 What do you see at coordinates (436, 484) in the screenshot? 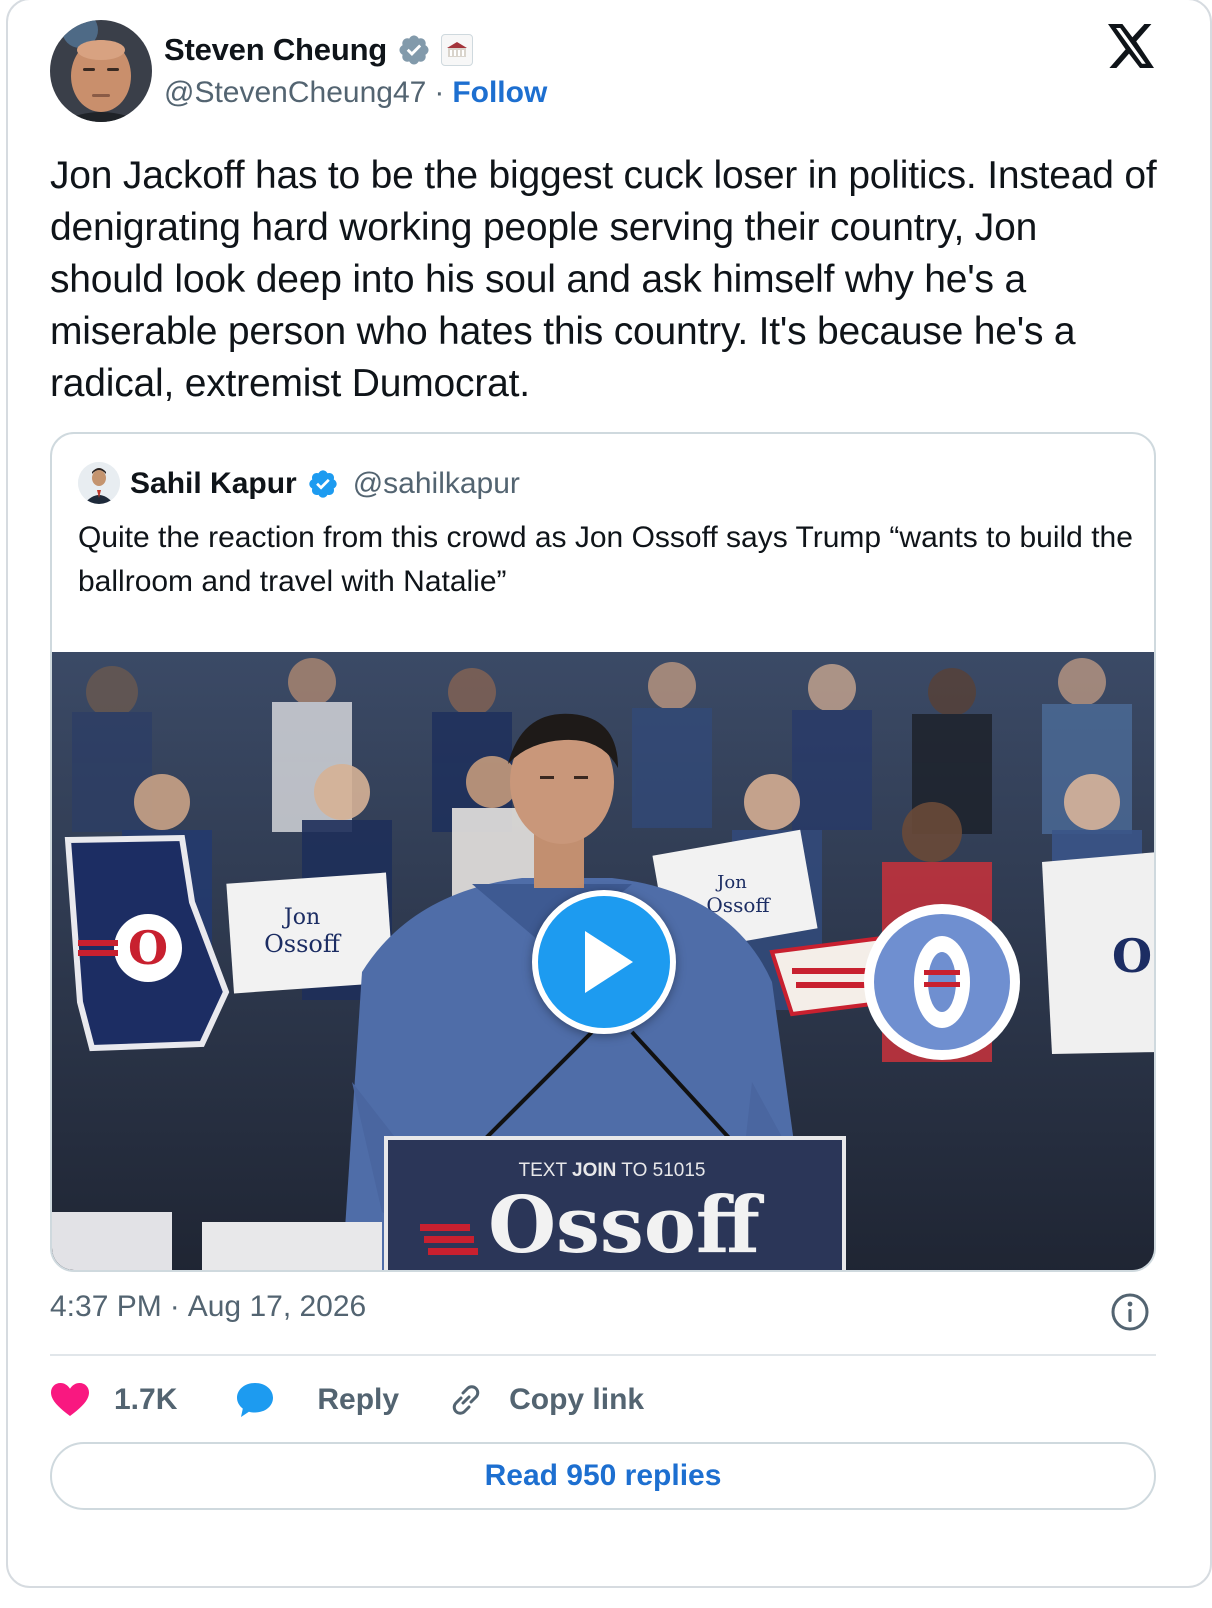
I see `quoted-author-handle: @sahilkapur` at bounding box center [436, 484].